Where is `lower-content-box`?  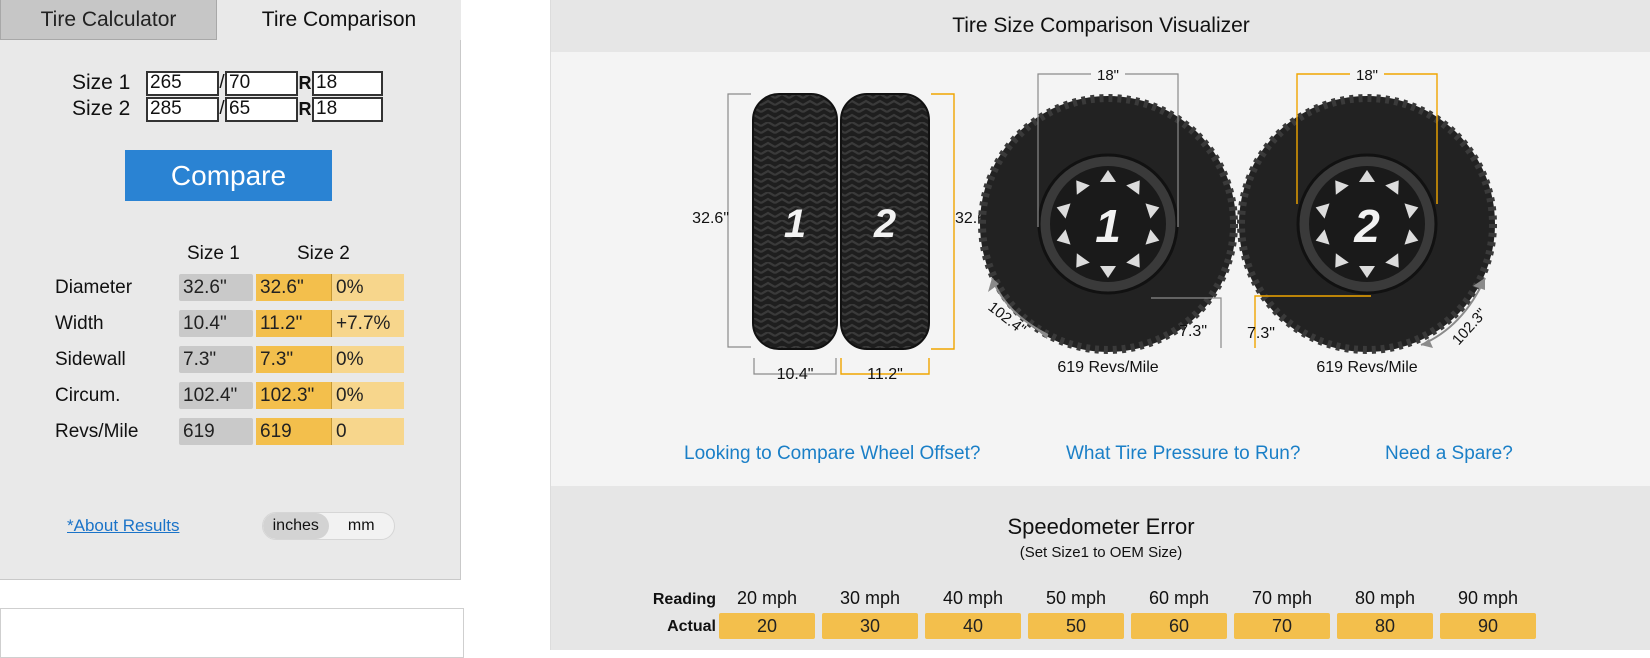 lower-content-box is located at coordinates (232, 633).